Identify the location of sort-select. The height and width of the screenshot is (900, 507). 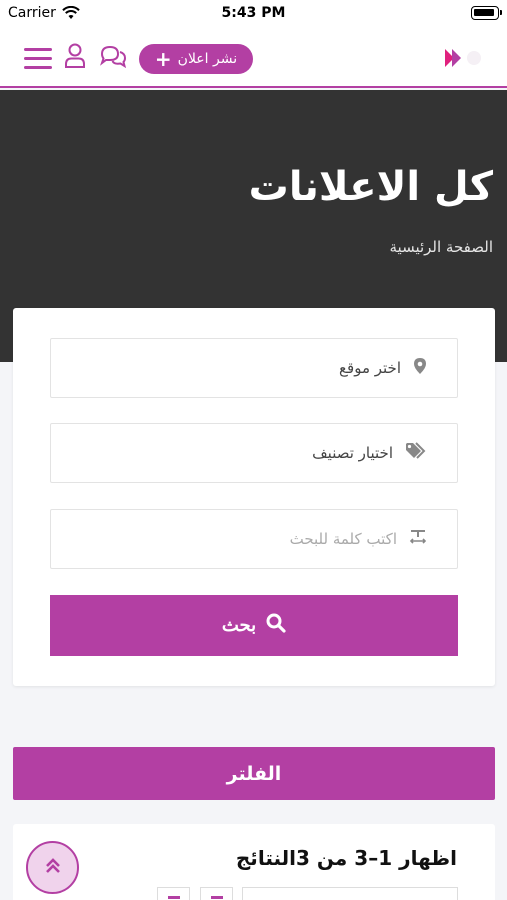
(350, 893).